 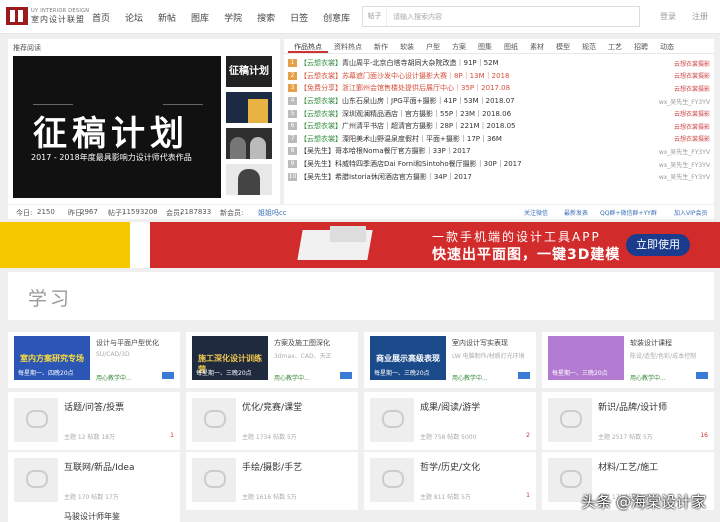 What do you see at coordinates (200, 17) in the screenshot?
I see `nav-gallery: 图库` at bounding box center [200, 17].